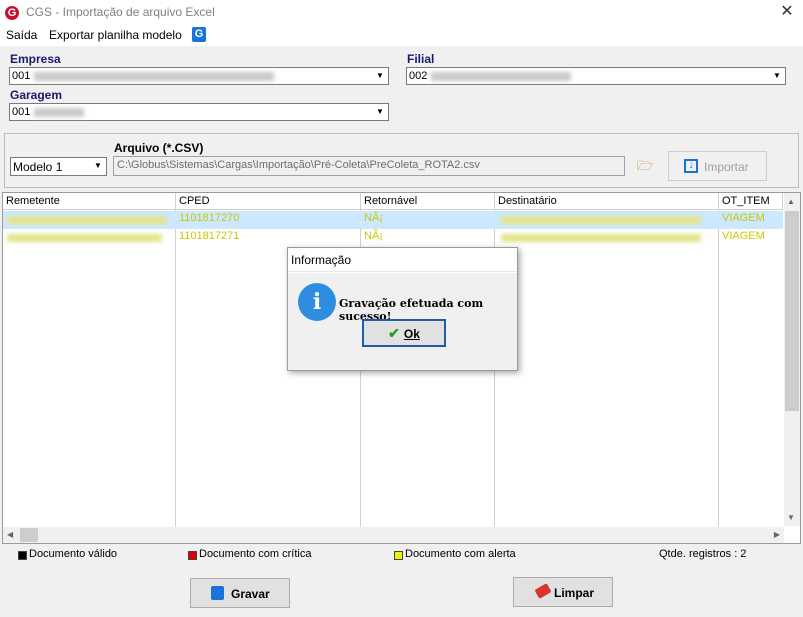  I want to click on modelo-select: Modelo 1 ▼, so click(58, 166).